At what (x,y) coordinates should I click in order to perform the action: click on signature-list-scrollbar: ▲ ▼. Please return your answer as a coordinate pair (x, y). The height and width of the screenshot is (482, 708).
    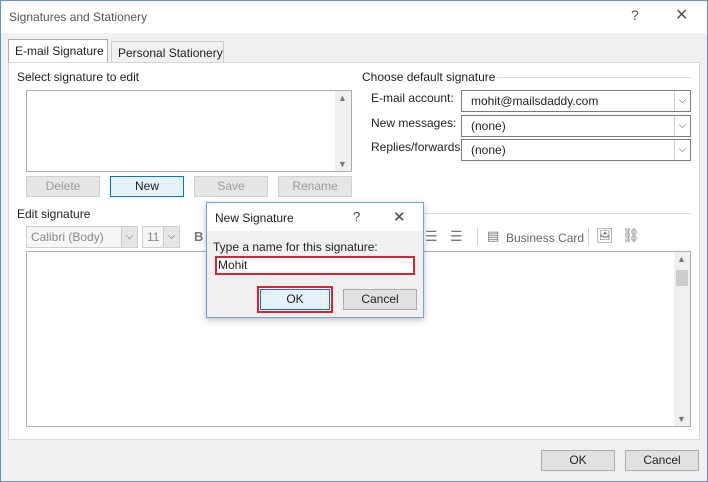
    Looking at the image, I should click on (343, 131).